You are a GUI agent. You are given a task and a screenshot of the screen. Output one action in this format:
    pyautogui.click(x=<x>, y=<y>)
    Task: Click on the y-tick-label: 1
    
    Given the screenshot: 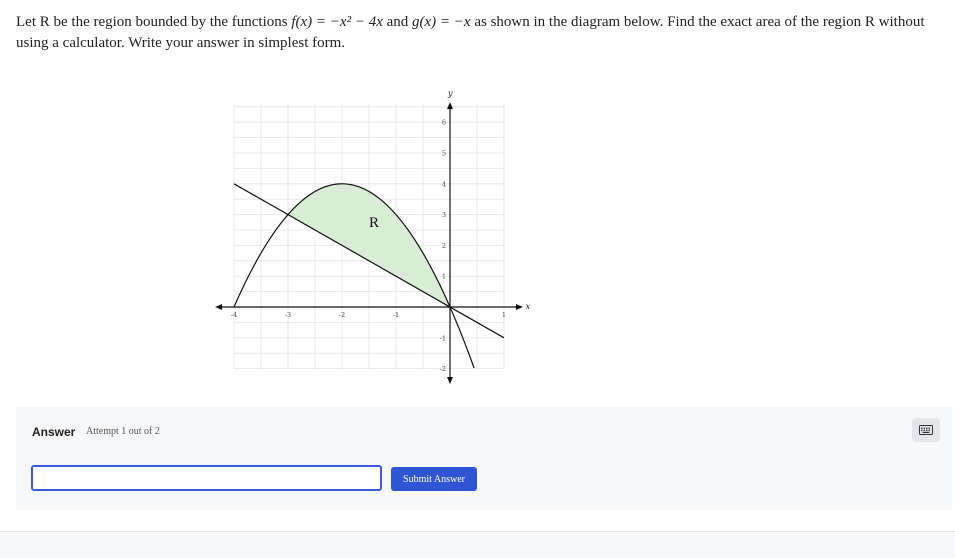 What is the action you would take?
    pyautogui.click(x=444, y=277)
    